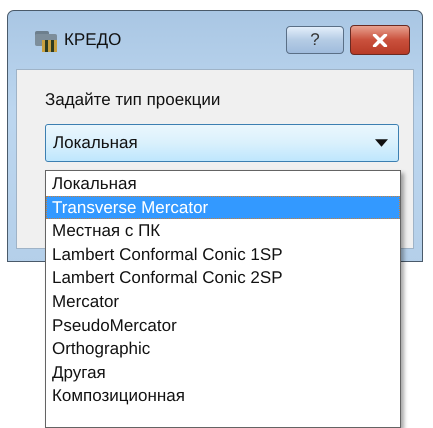 The width and height of the screenshot is (433, 428). I want to click on dropdown-option: Mercator, so click(223, 302).